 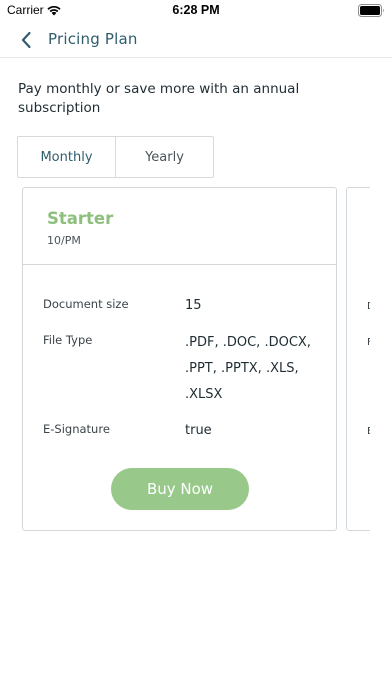 I want to click on status-bar: Carrier 6:28 PM, so click(x=196, y=11).